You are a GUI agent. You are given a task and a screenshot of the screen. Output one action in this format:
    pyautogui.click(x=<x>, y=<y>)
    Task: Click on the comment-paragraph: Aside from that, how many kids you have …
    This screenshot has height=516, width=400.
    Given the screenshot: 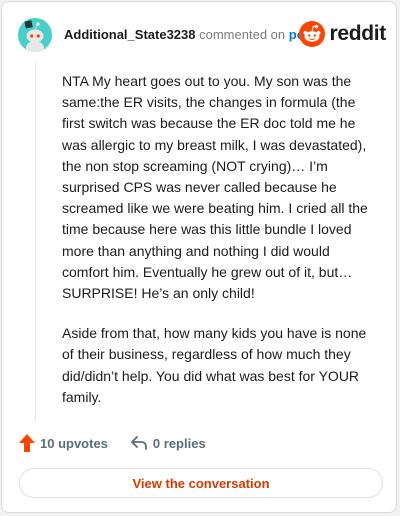 What is the action you would take?
    pyautogui.click(x=214, y=365)
    